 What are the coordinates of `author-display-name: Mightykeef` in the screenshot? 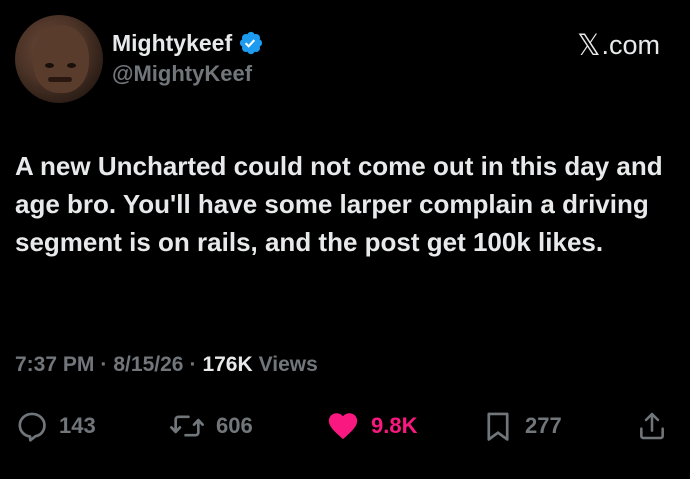 It's located at (172, 43).